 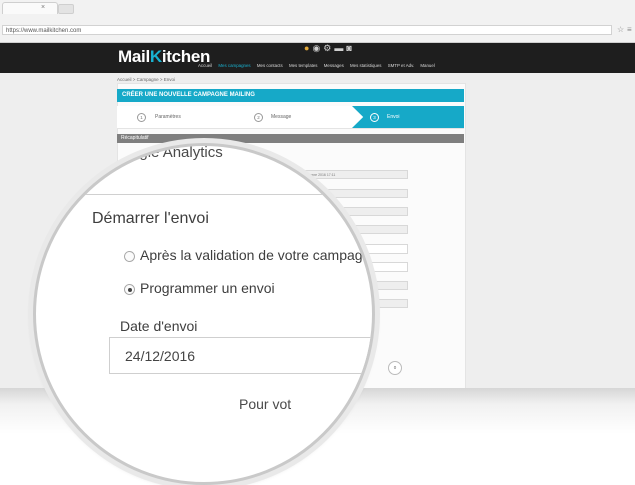 I want to click on header-icons: ●◉⚙▬◙, so click(x=329, y=48).